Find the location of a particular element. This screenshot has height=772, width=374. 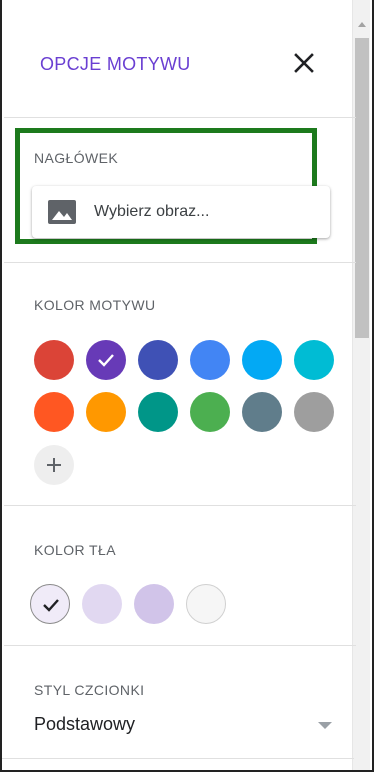

font-style-value: Podstawowy is located at coordinates (85, 724).